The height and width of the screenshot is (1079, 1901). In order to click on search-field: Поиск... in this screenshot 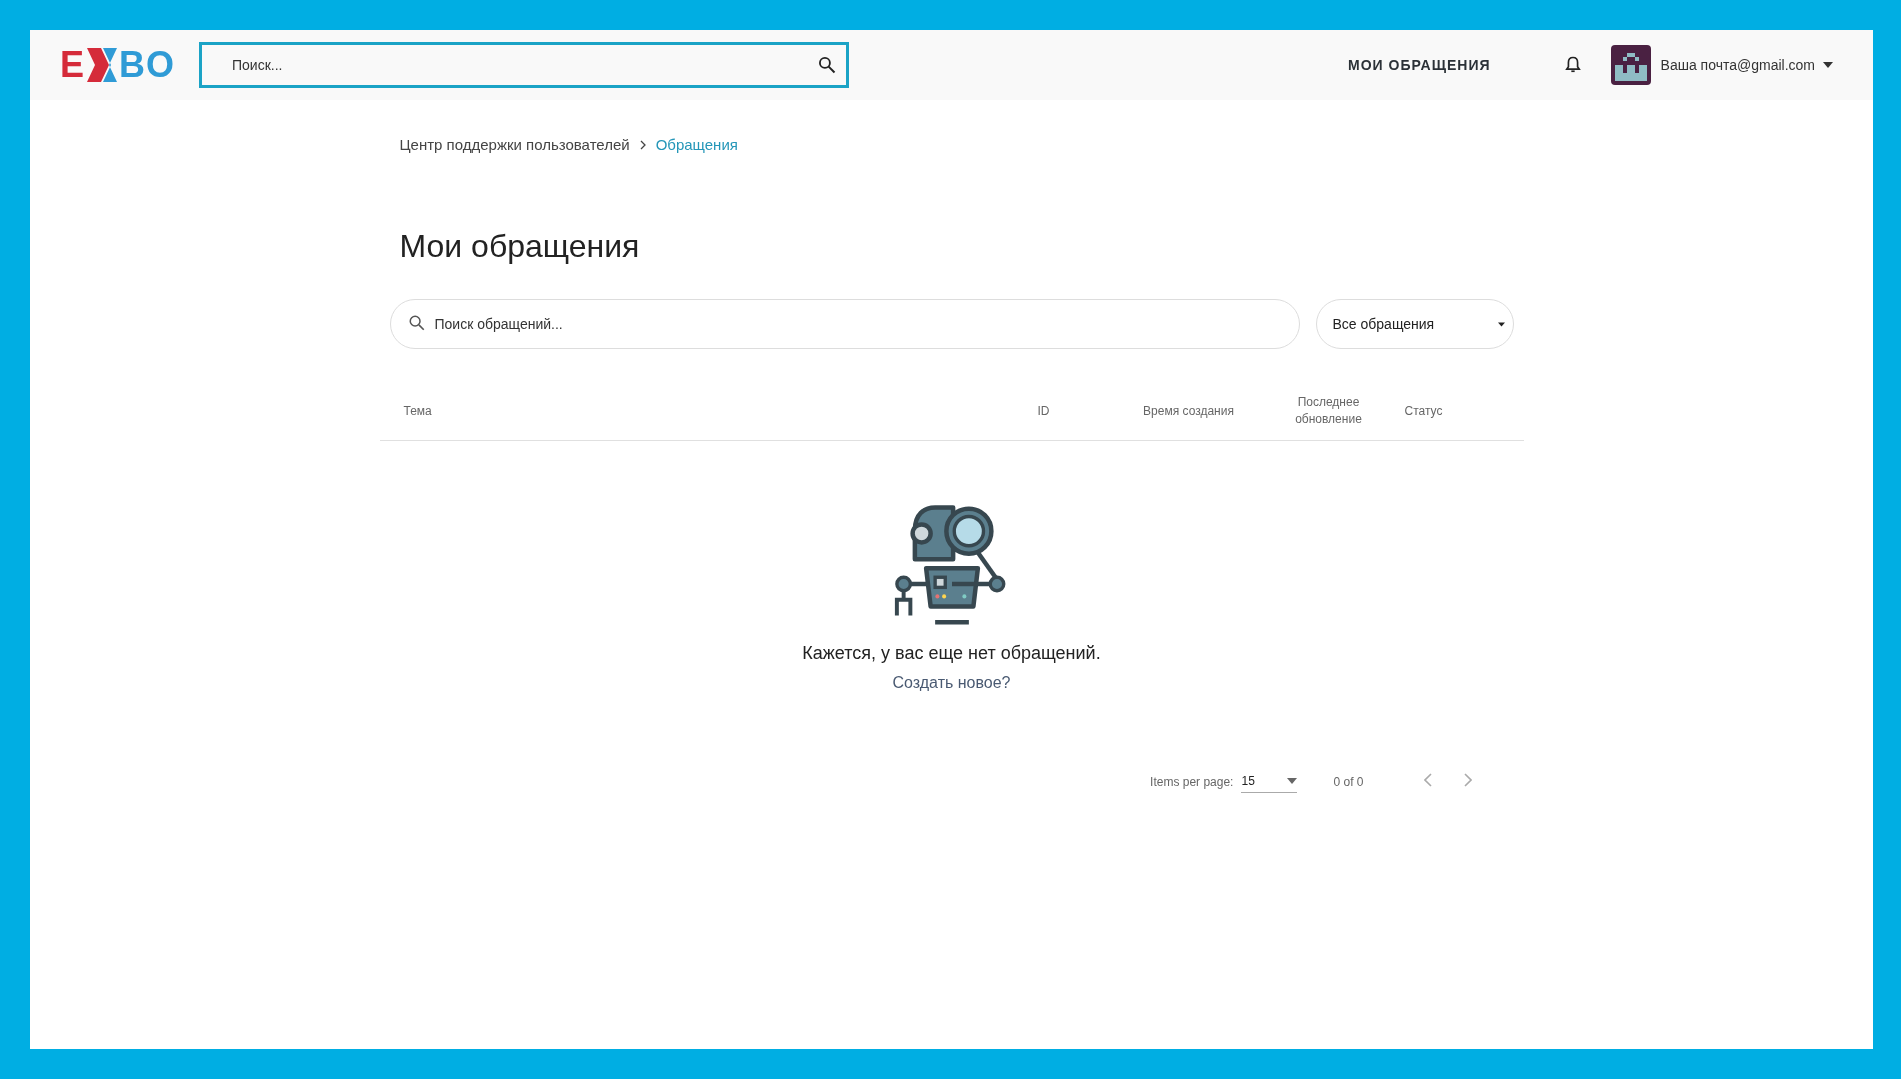, I will do `click(524, 65)`.